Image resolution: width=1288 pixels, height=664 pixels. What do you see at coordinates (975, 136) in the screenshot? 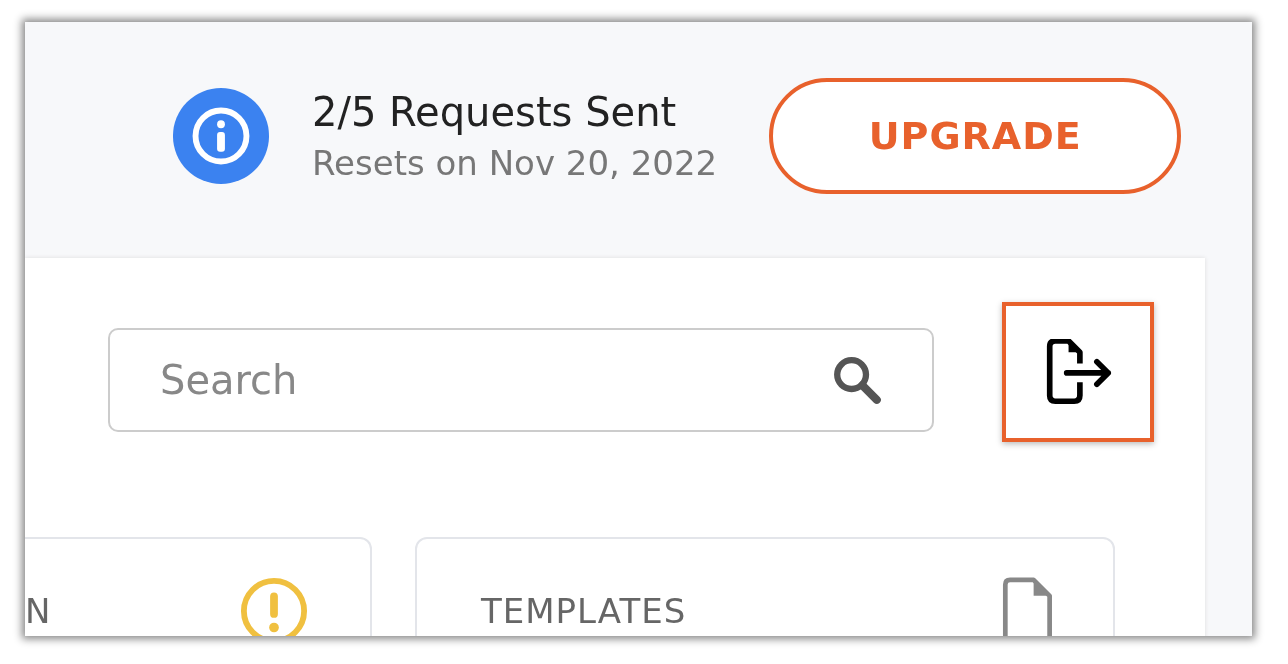
I see `upgrade-button: UPGRADE` at bounding box center [975, 136].